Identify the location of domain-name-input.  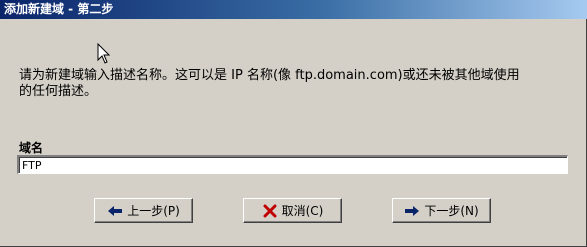
(292, 164).